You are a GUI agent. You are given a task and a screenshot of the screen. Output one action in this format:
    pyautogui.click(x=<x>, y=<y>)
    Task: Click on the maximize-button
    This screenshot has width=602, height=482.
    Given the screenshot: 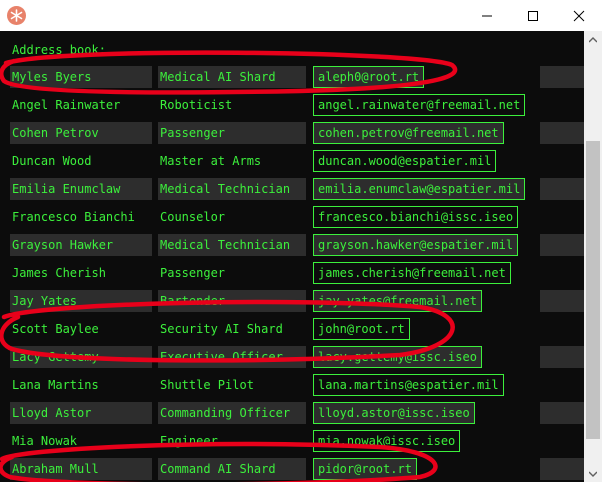 What is the action you would take?
    pyautogui.click(x=533, y=15)
    